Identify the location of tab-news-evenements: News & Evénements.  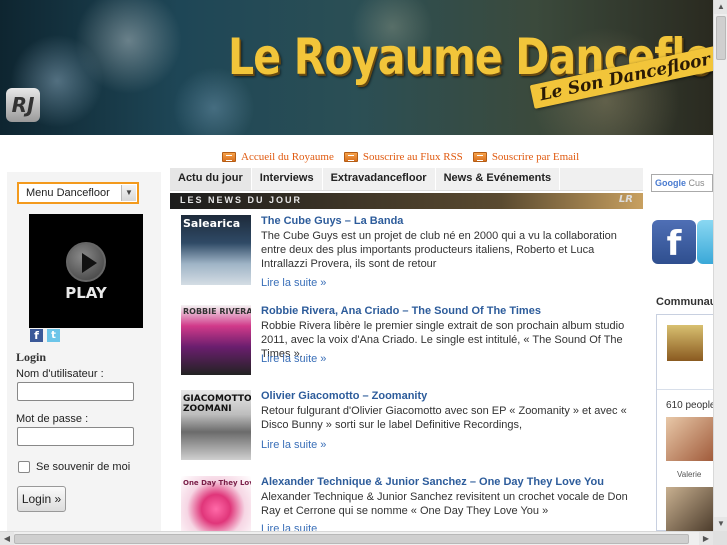
(498, 179).